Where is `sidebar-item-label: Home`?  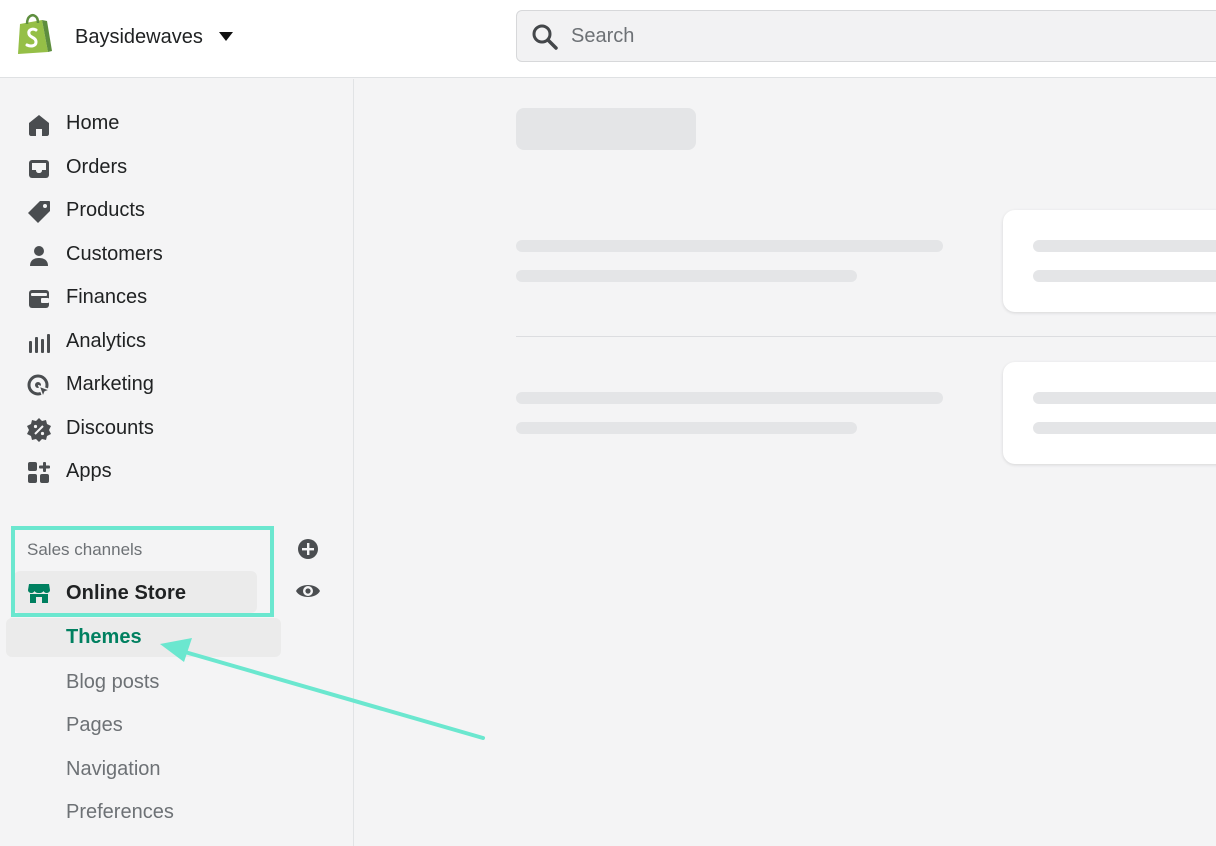
sidebar-item-label: Home is located at coordinates (93, 123).